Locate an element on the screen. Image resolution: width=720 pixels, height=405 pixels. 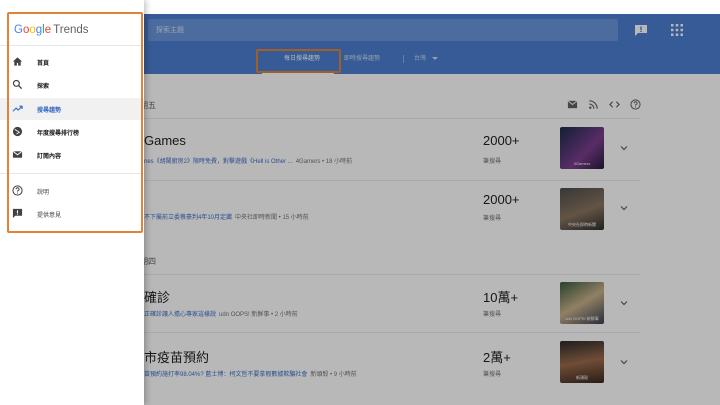
nav-item-explore: 探索 is located at coordinates (72, 85).